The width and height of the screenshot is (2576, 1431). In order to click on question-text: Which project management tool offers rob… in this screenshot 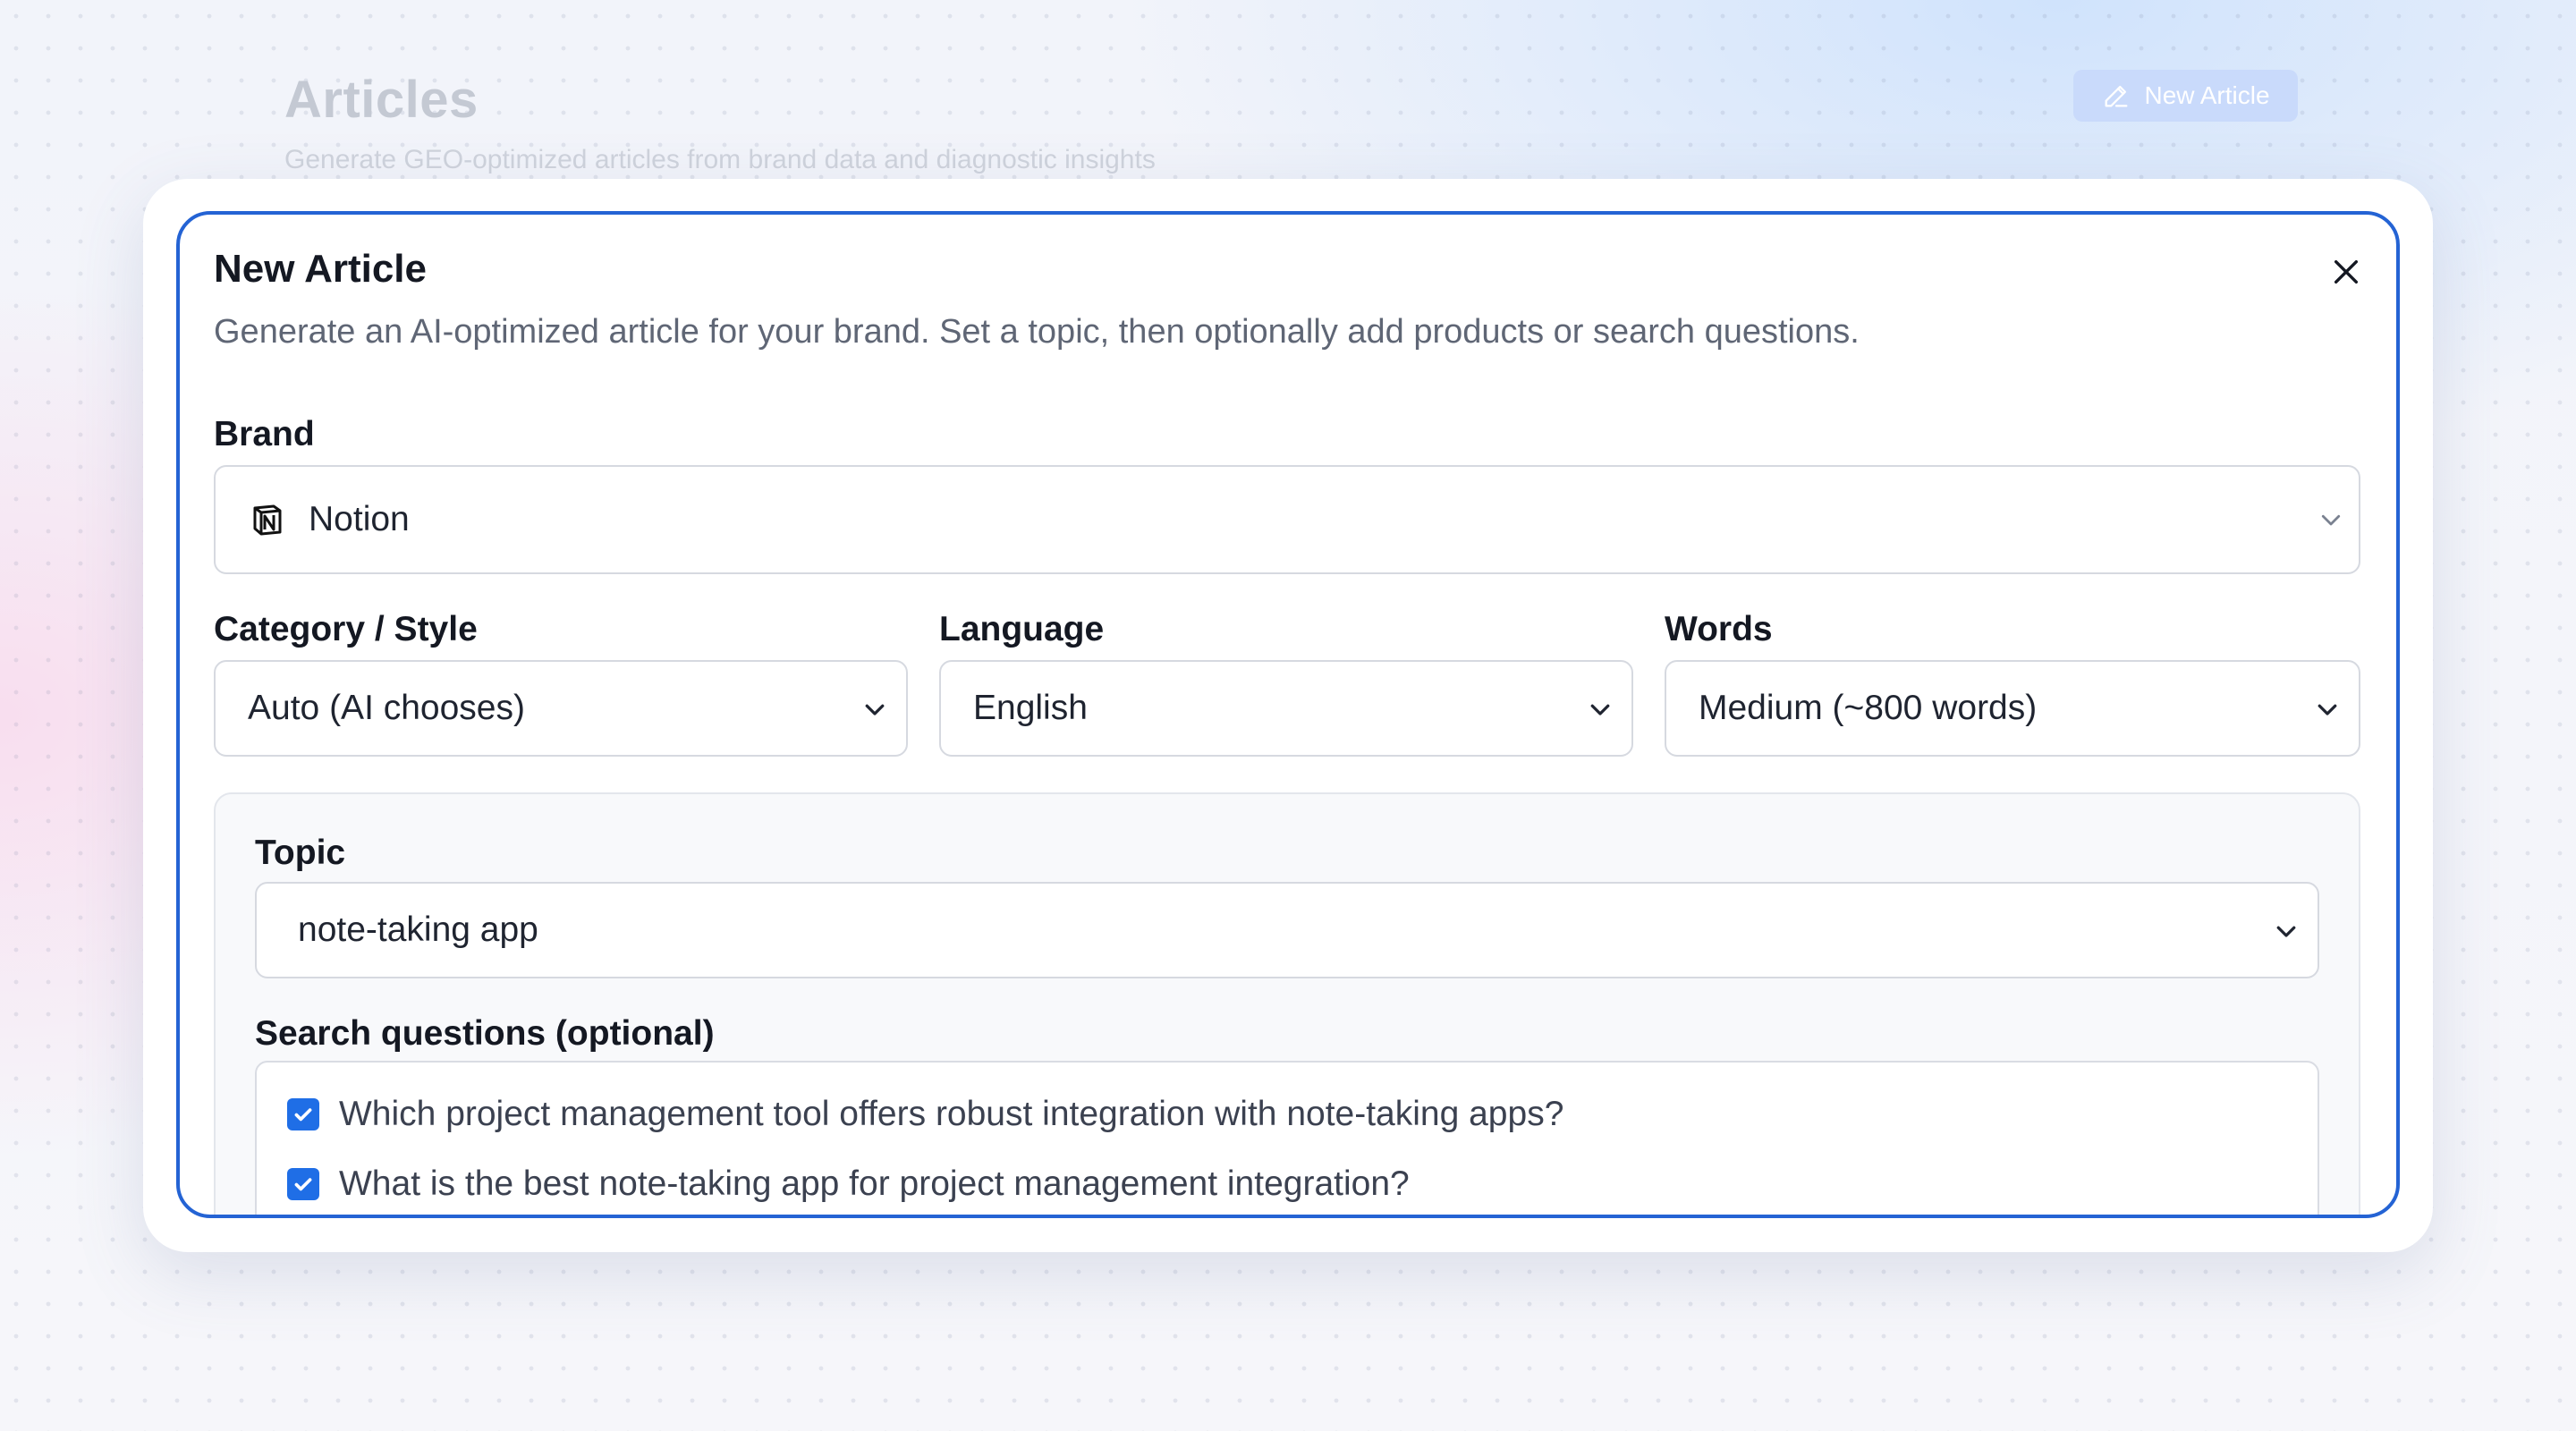, I will do `click(951, 1114)`.